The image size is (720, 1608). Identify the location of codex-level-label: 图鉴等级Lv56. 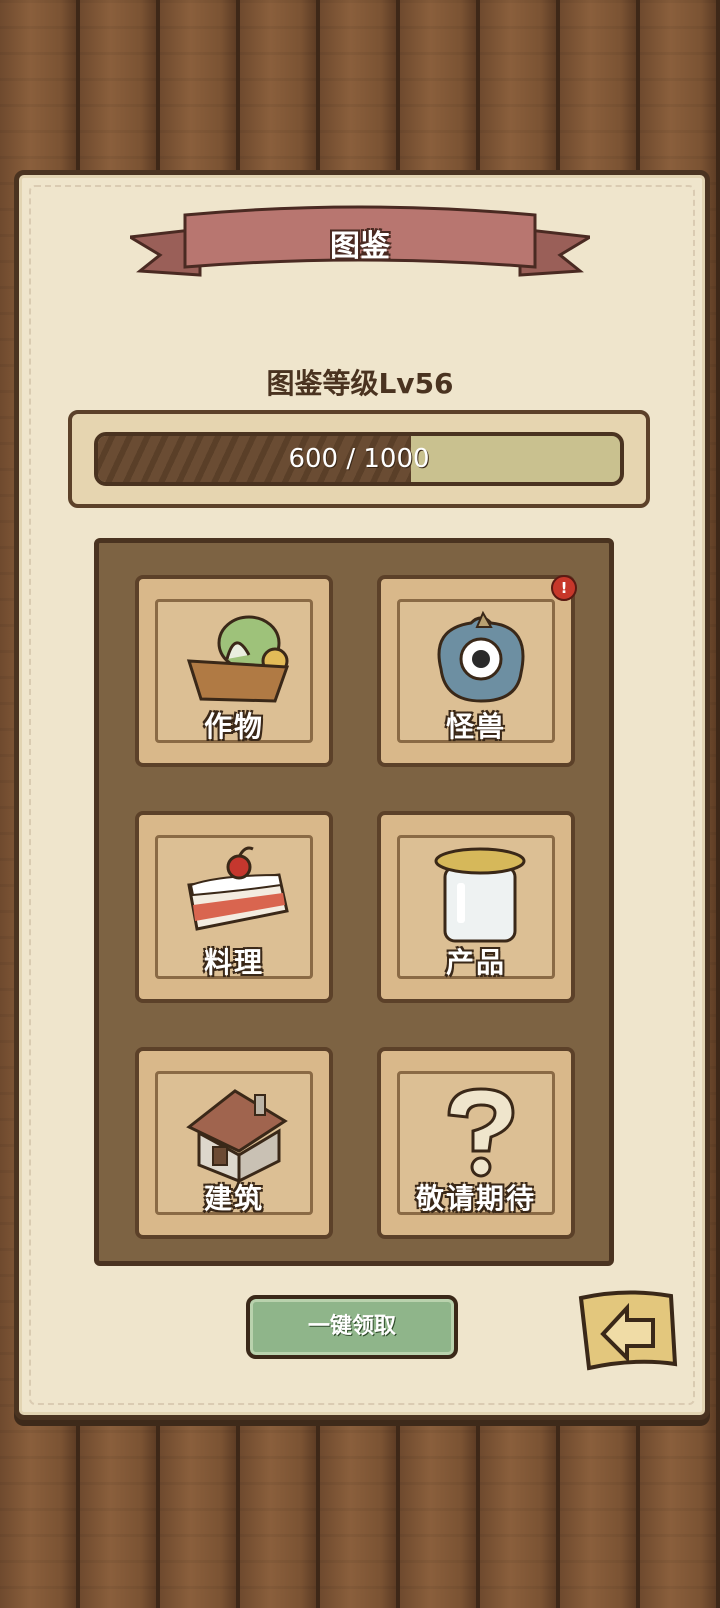
(360, 383).